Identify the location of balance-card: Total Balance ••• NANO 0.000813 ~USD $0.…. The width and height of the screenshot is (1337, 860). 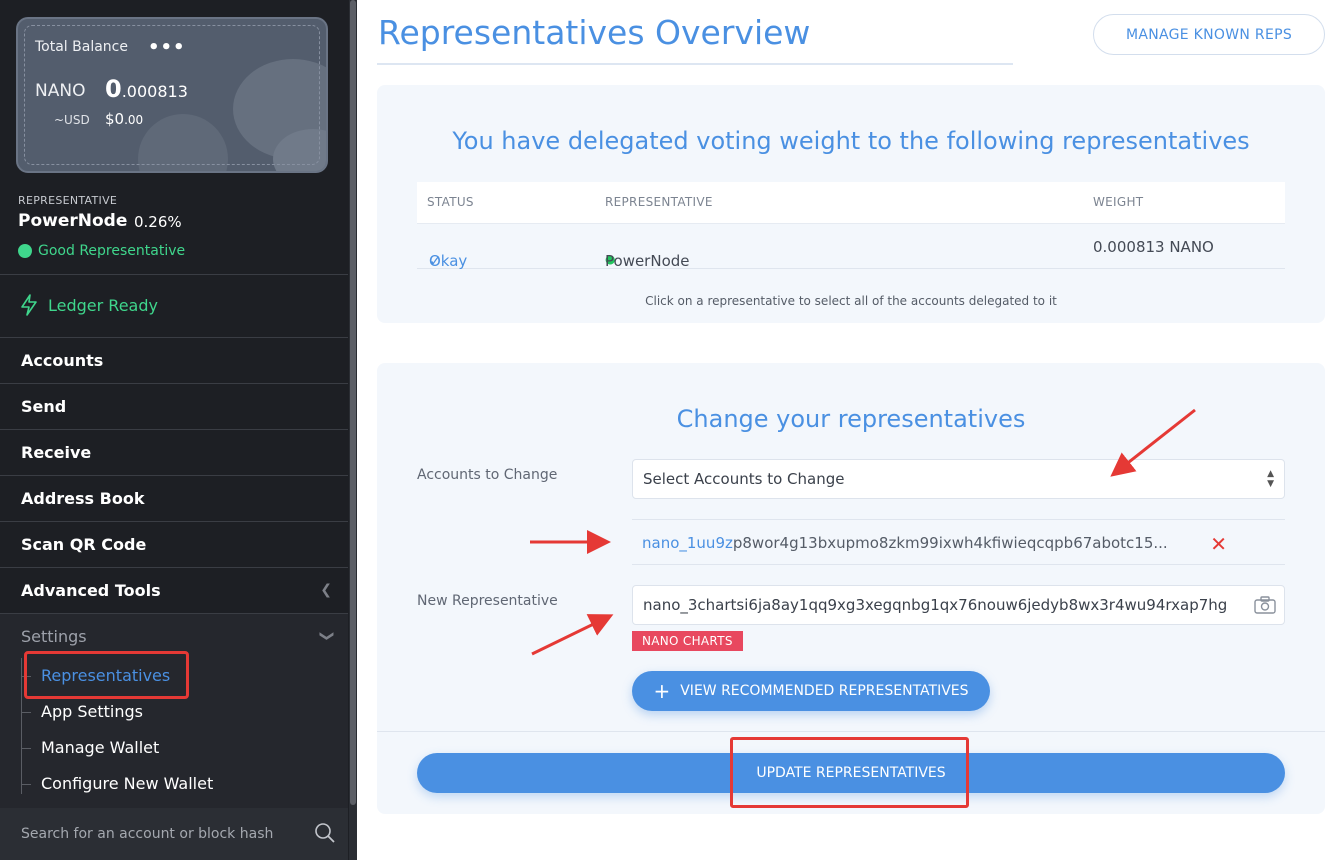
(172, 95).